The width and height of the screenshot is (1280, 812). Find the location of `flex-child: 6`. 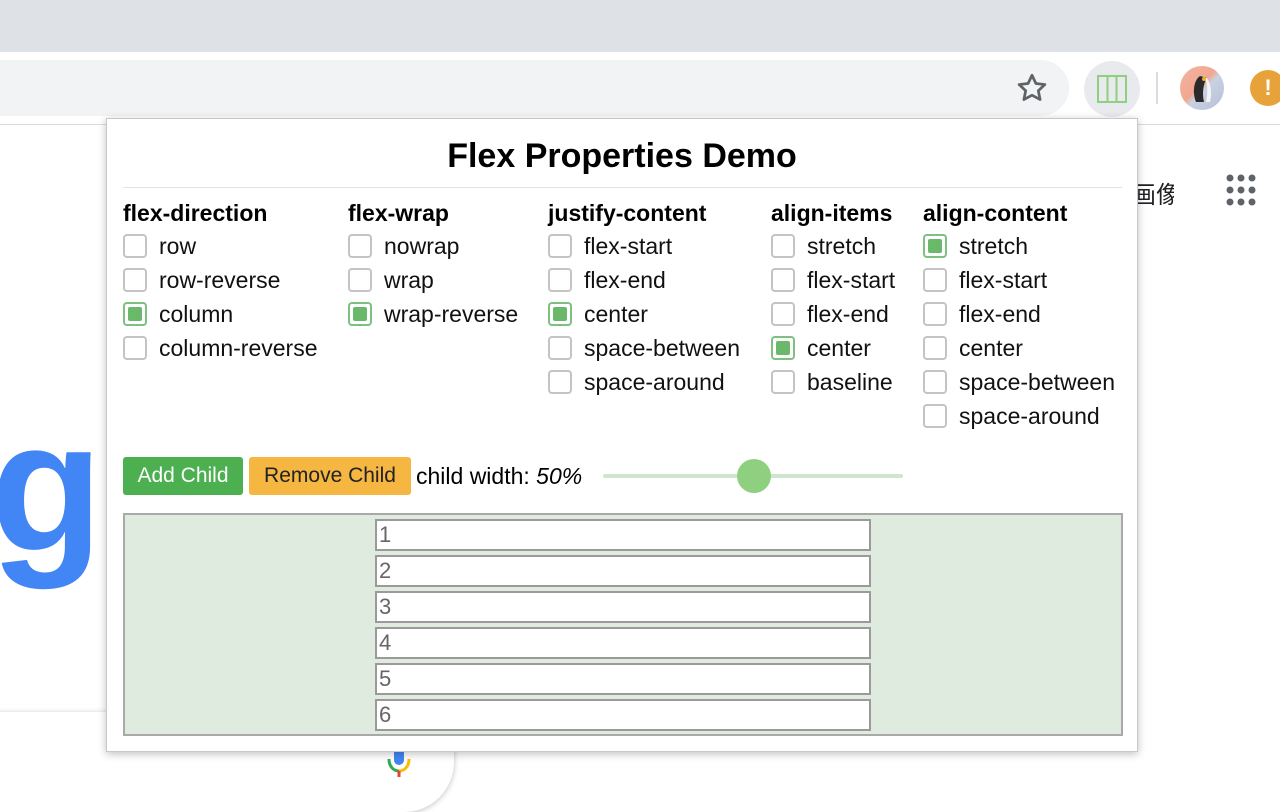

flex-child: 6 is located at coordinates (623, 714).